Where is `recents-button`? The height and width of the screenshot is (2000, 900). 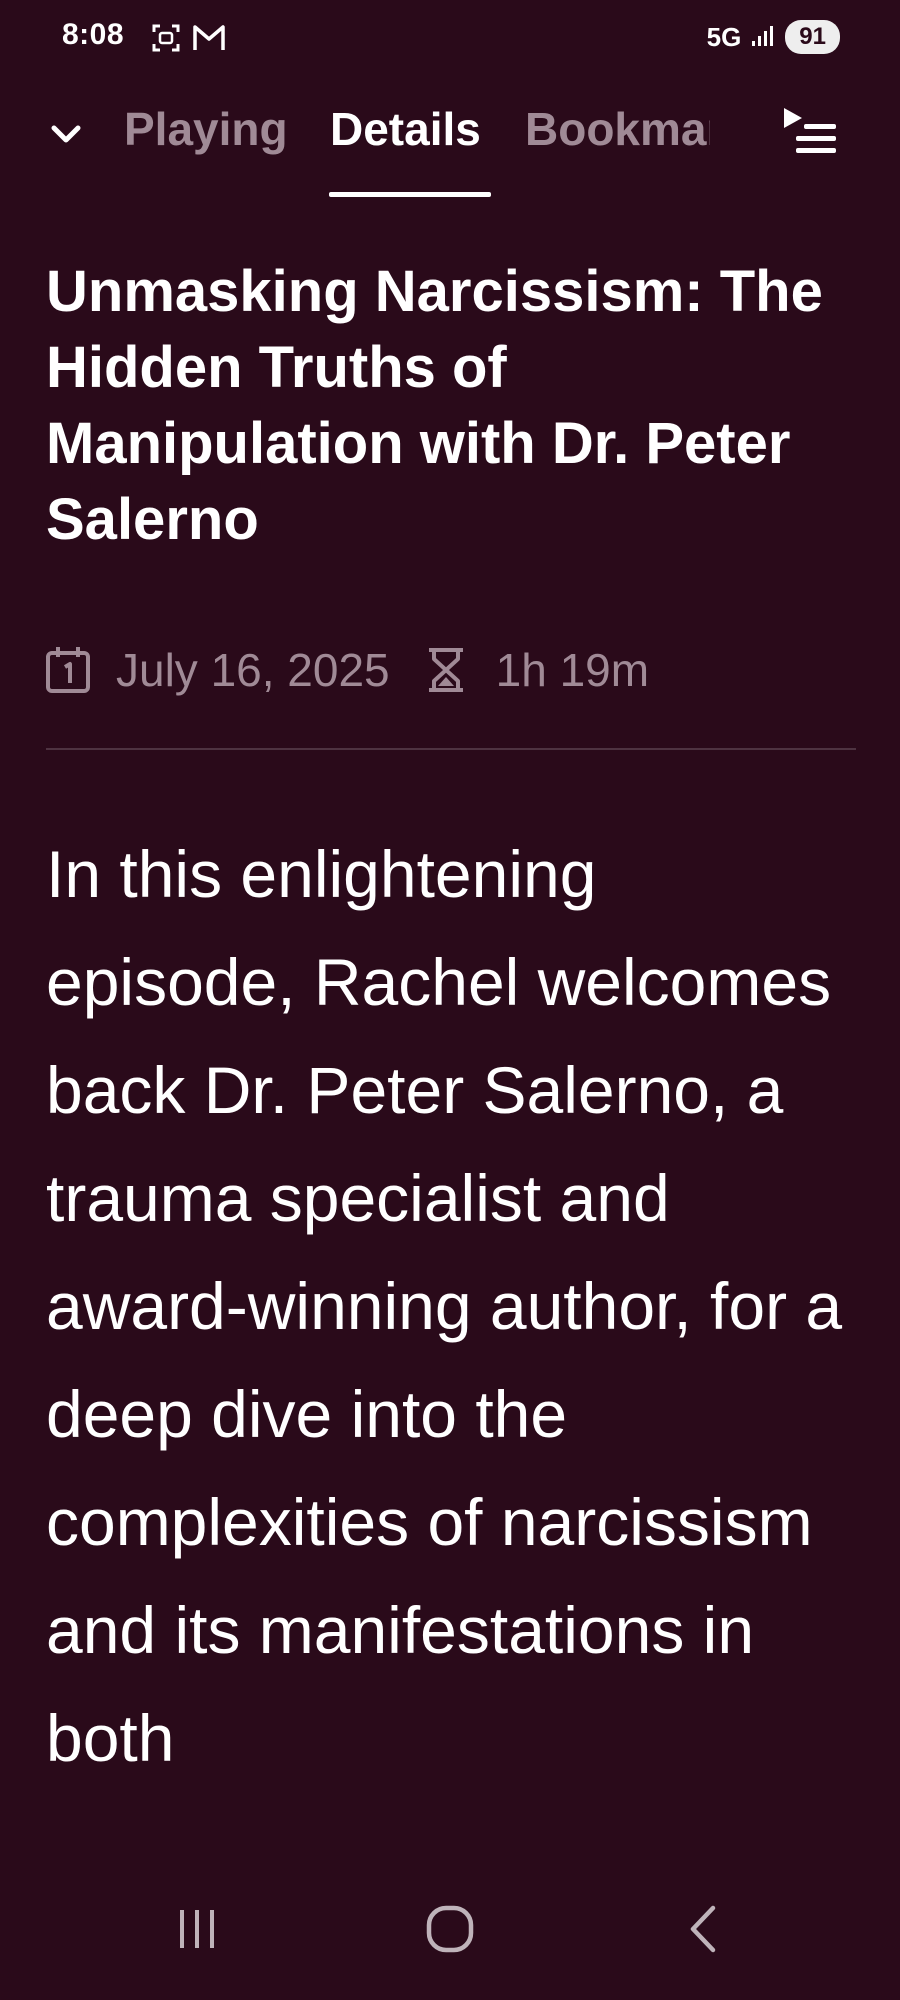
recents-button is located at coordinates (197, 1929).